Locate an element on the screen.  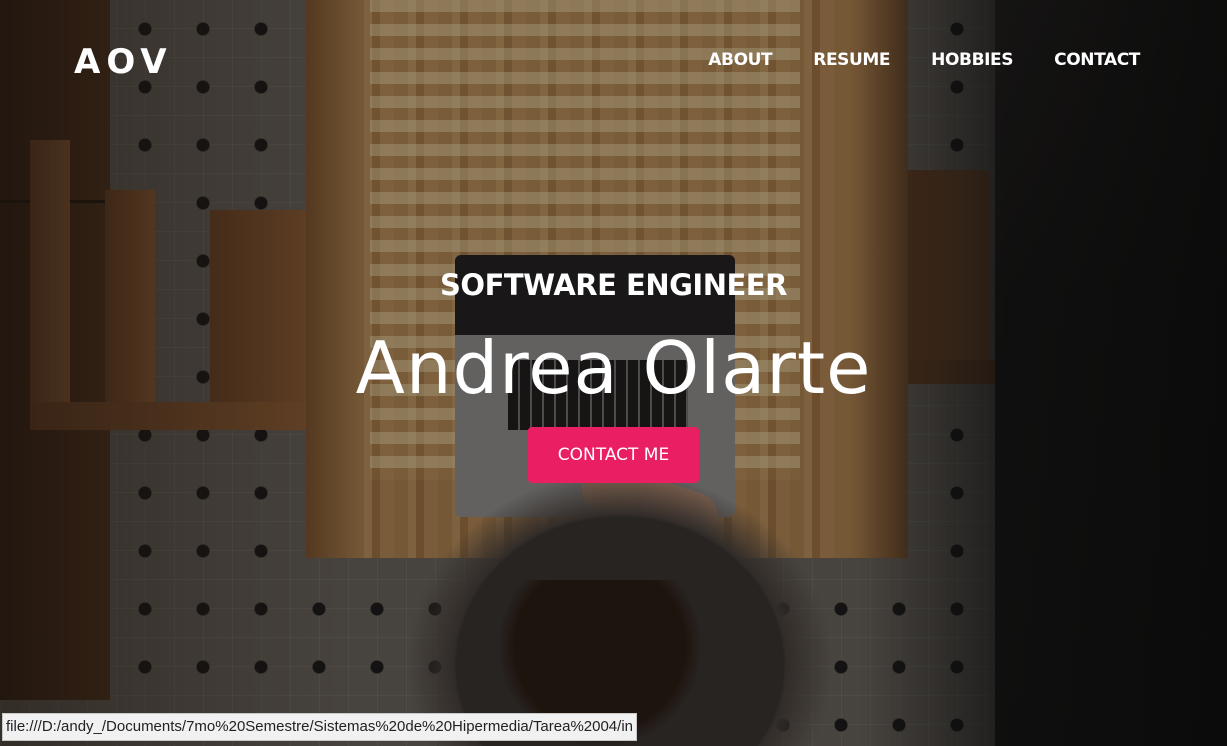
nav-about: ABOUT is located at coordinates (740, 63).